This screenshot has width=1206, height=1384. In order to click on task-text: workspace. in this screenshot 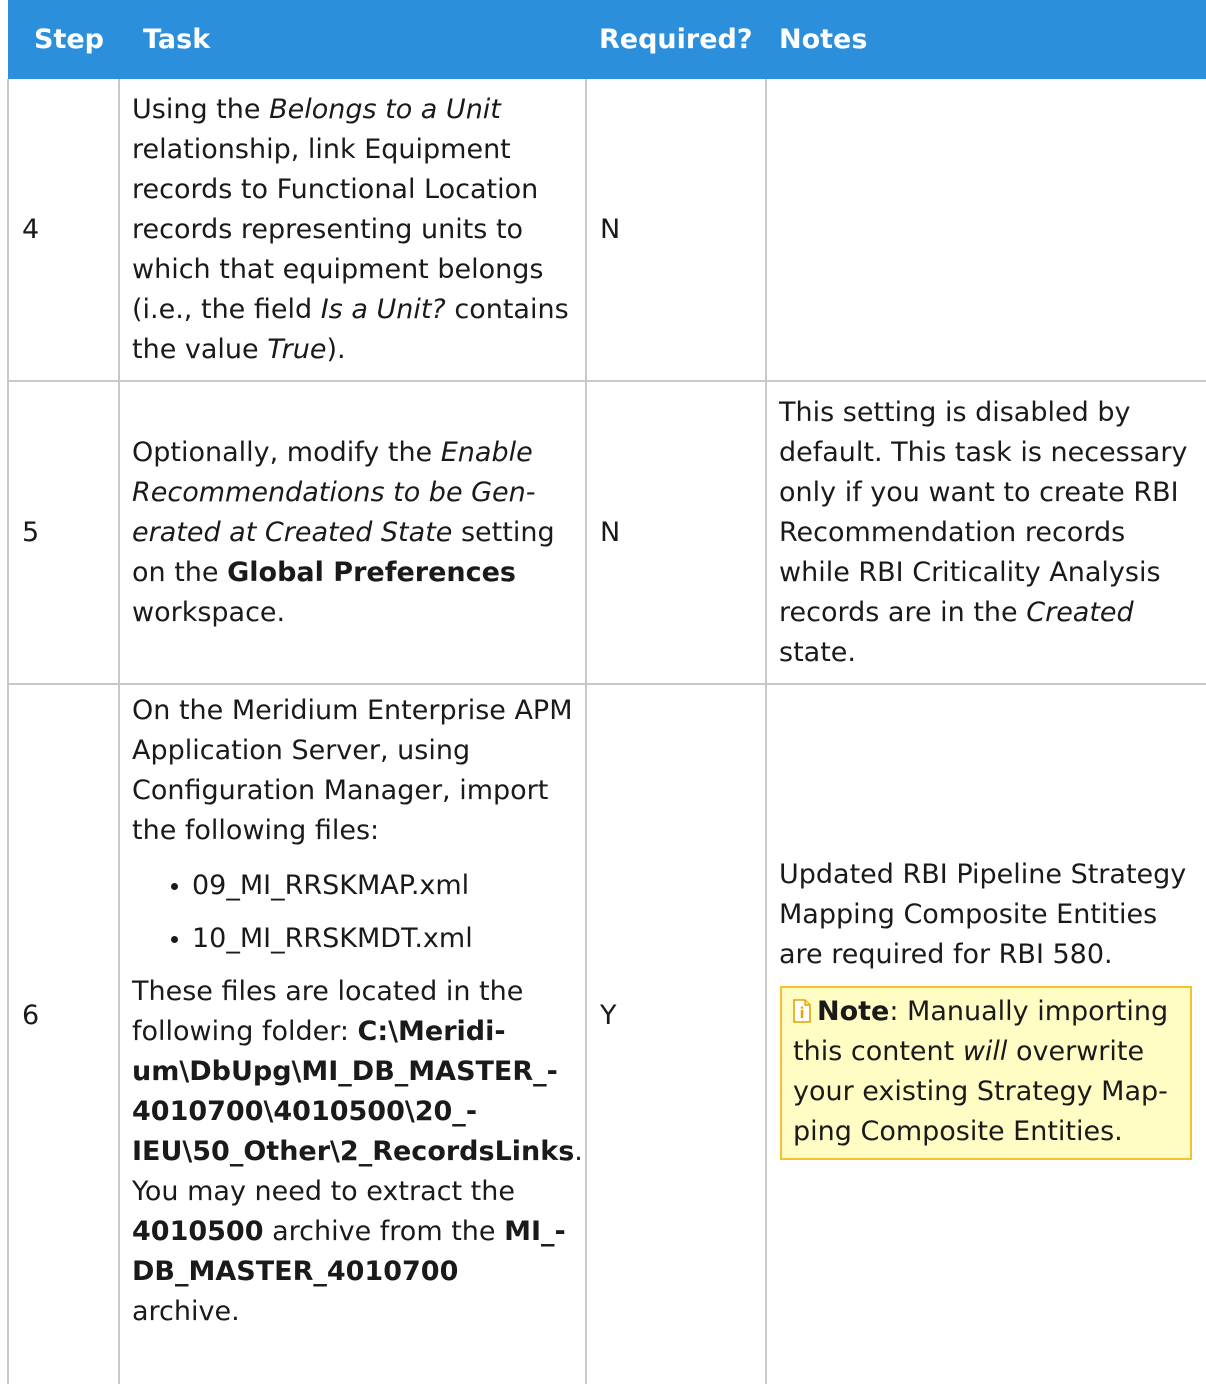, I will do `click(209, 612)`.